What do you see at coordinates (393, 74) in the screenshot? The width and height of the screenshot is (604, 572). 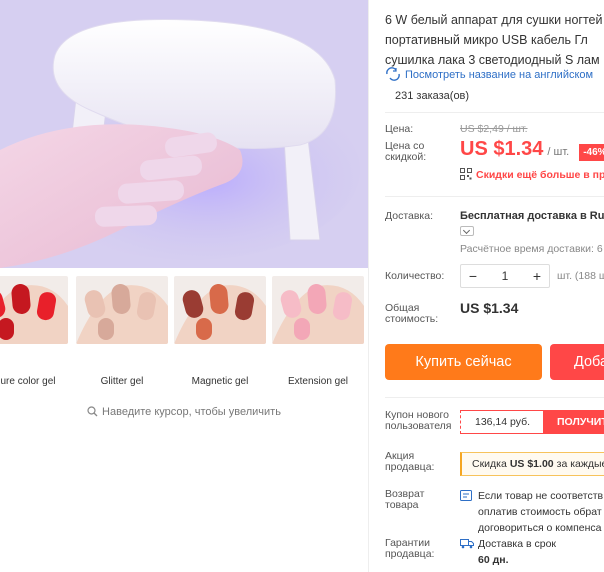 I see `translate-icon` at bounding box center [393, 74].